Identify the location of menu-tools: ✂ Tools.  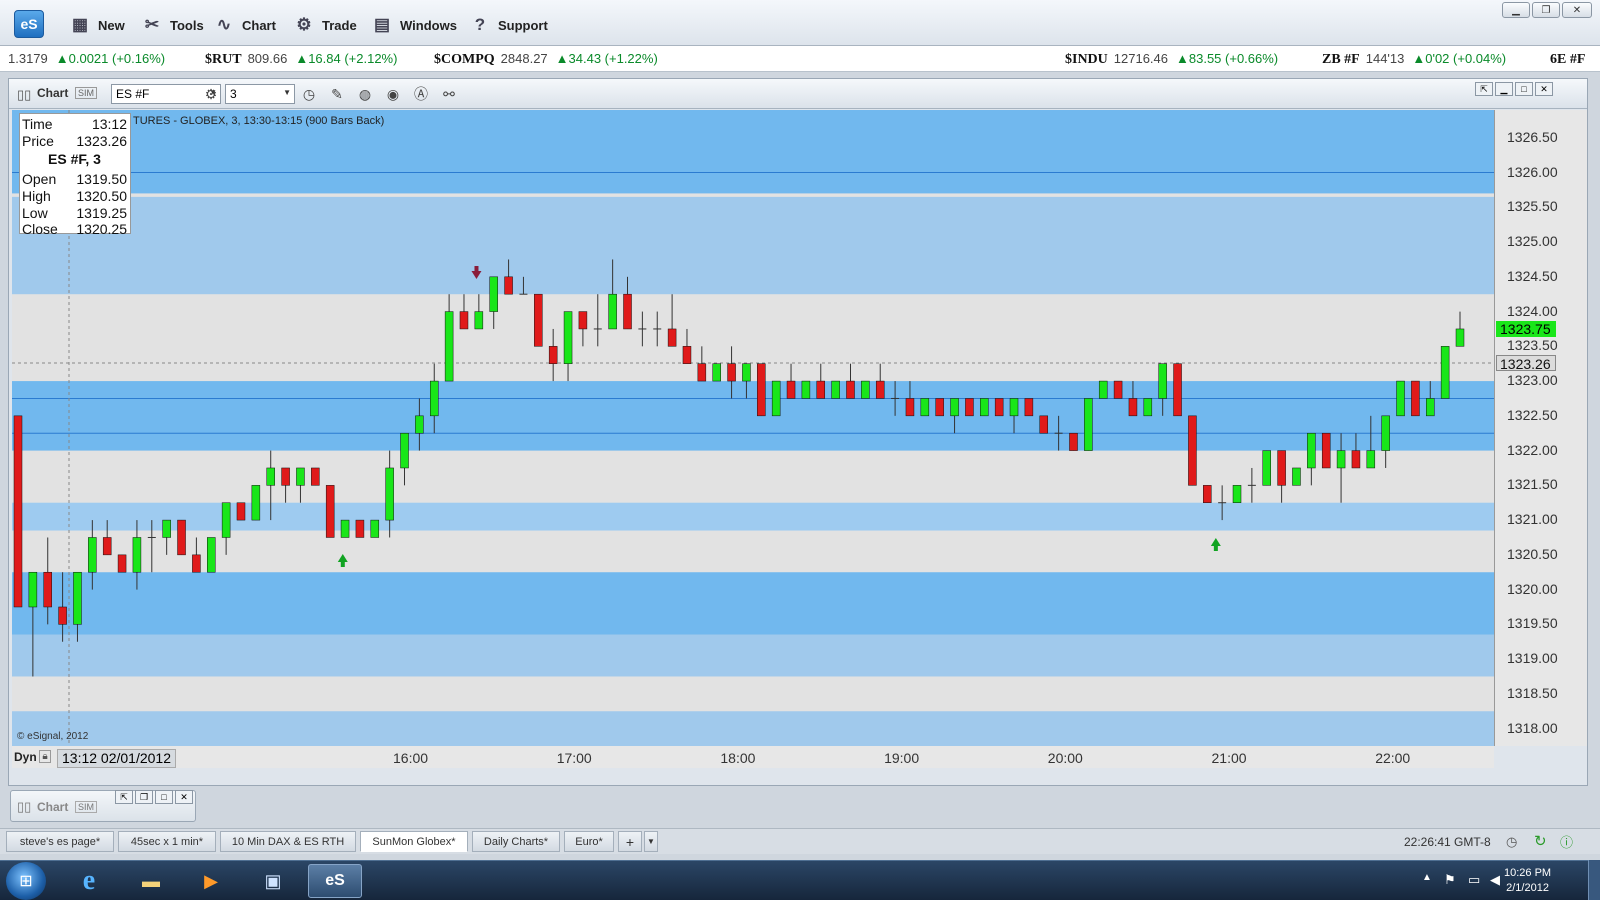
(172, 25).